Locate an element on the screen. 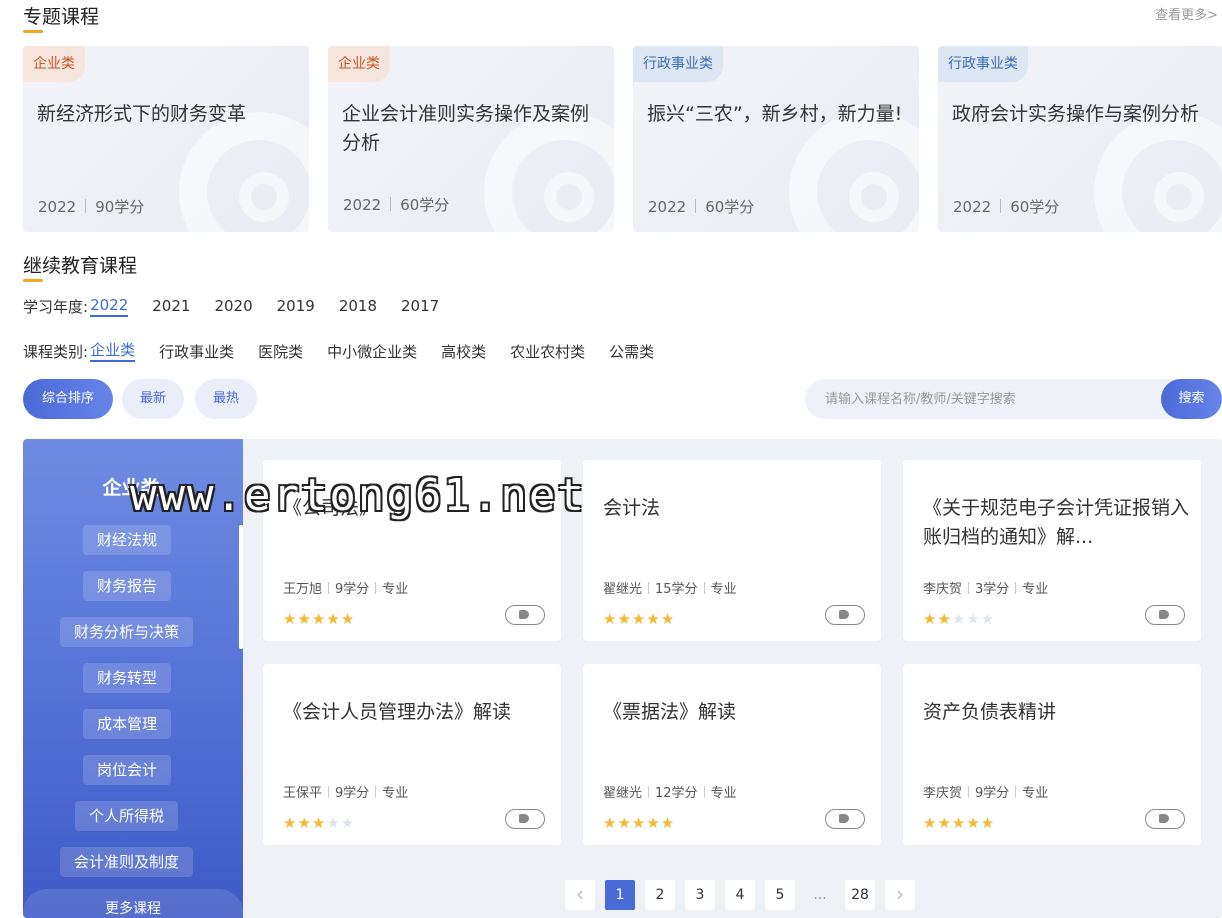 This screenshot has width=1222, height=918. sidebar-item: 个人所得税 is located at coordinates (127, 816).